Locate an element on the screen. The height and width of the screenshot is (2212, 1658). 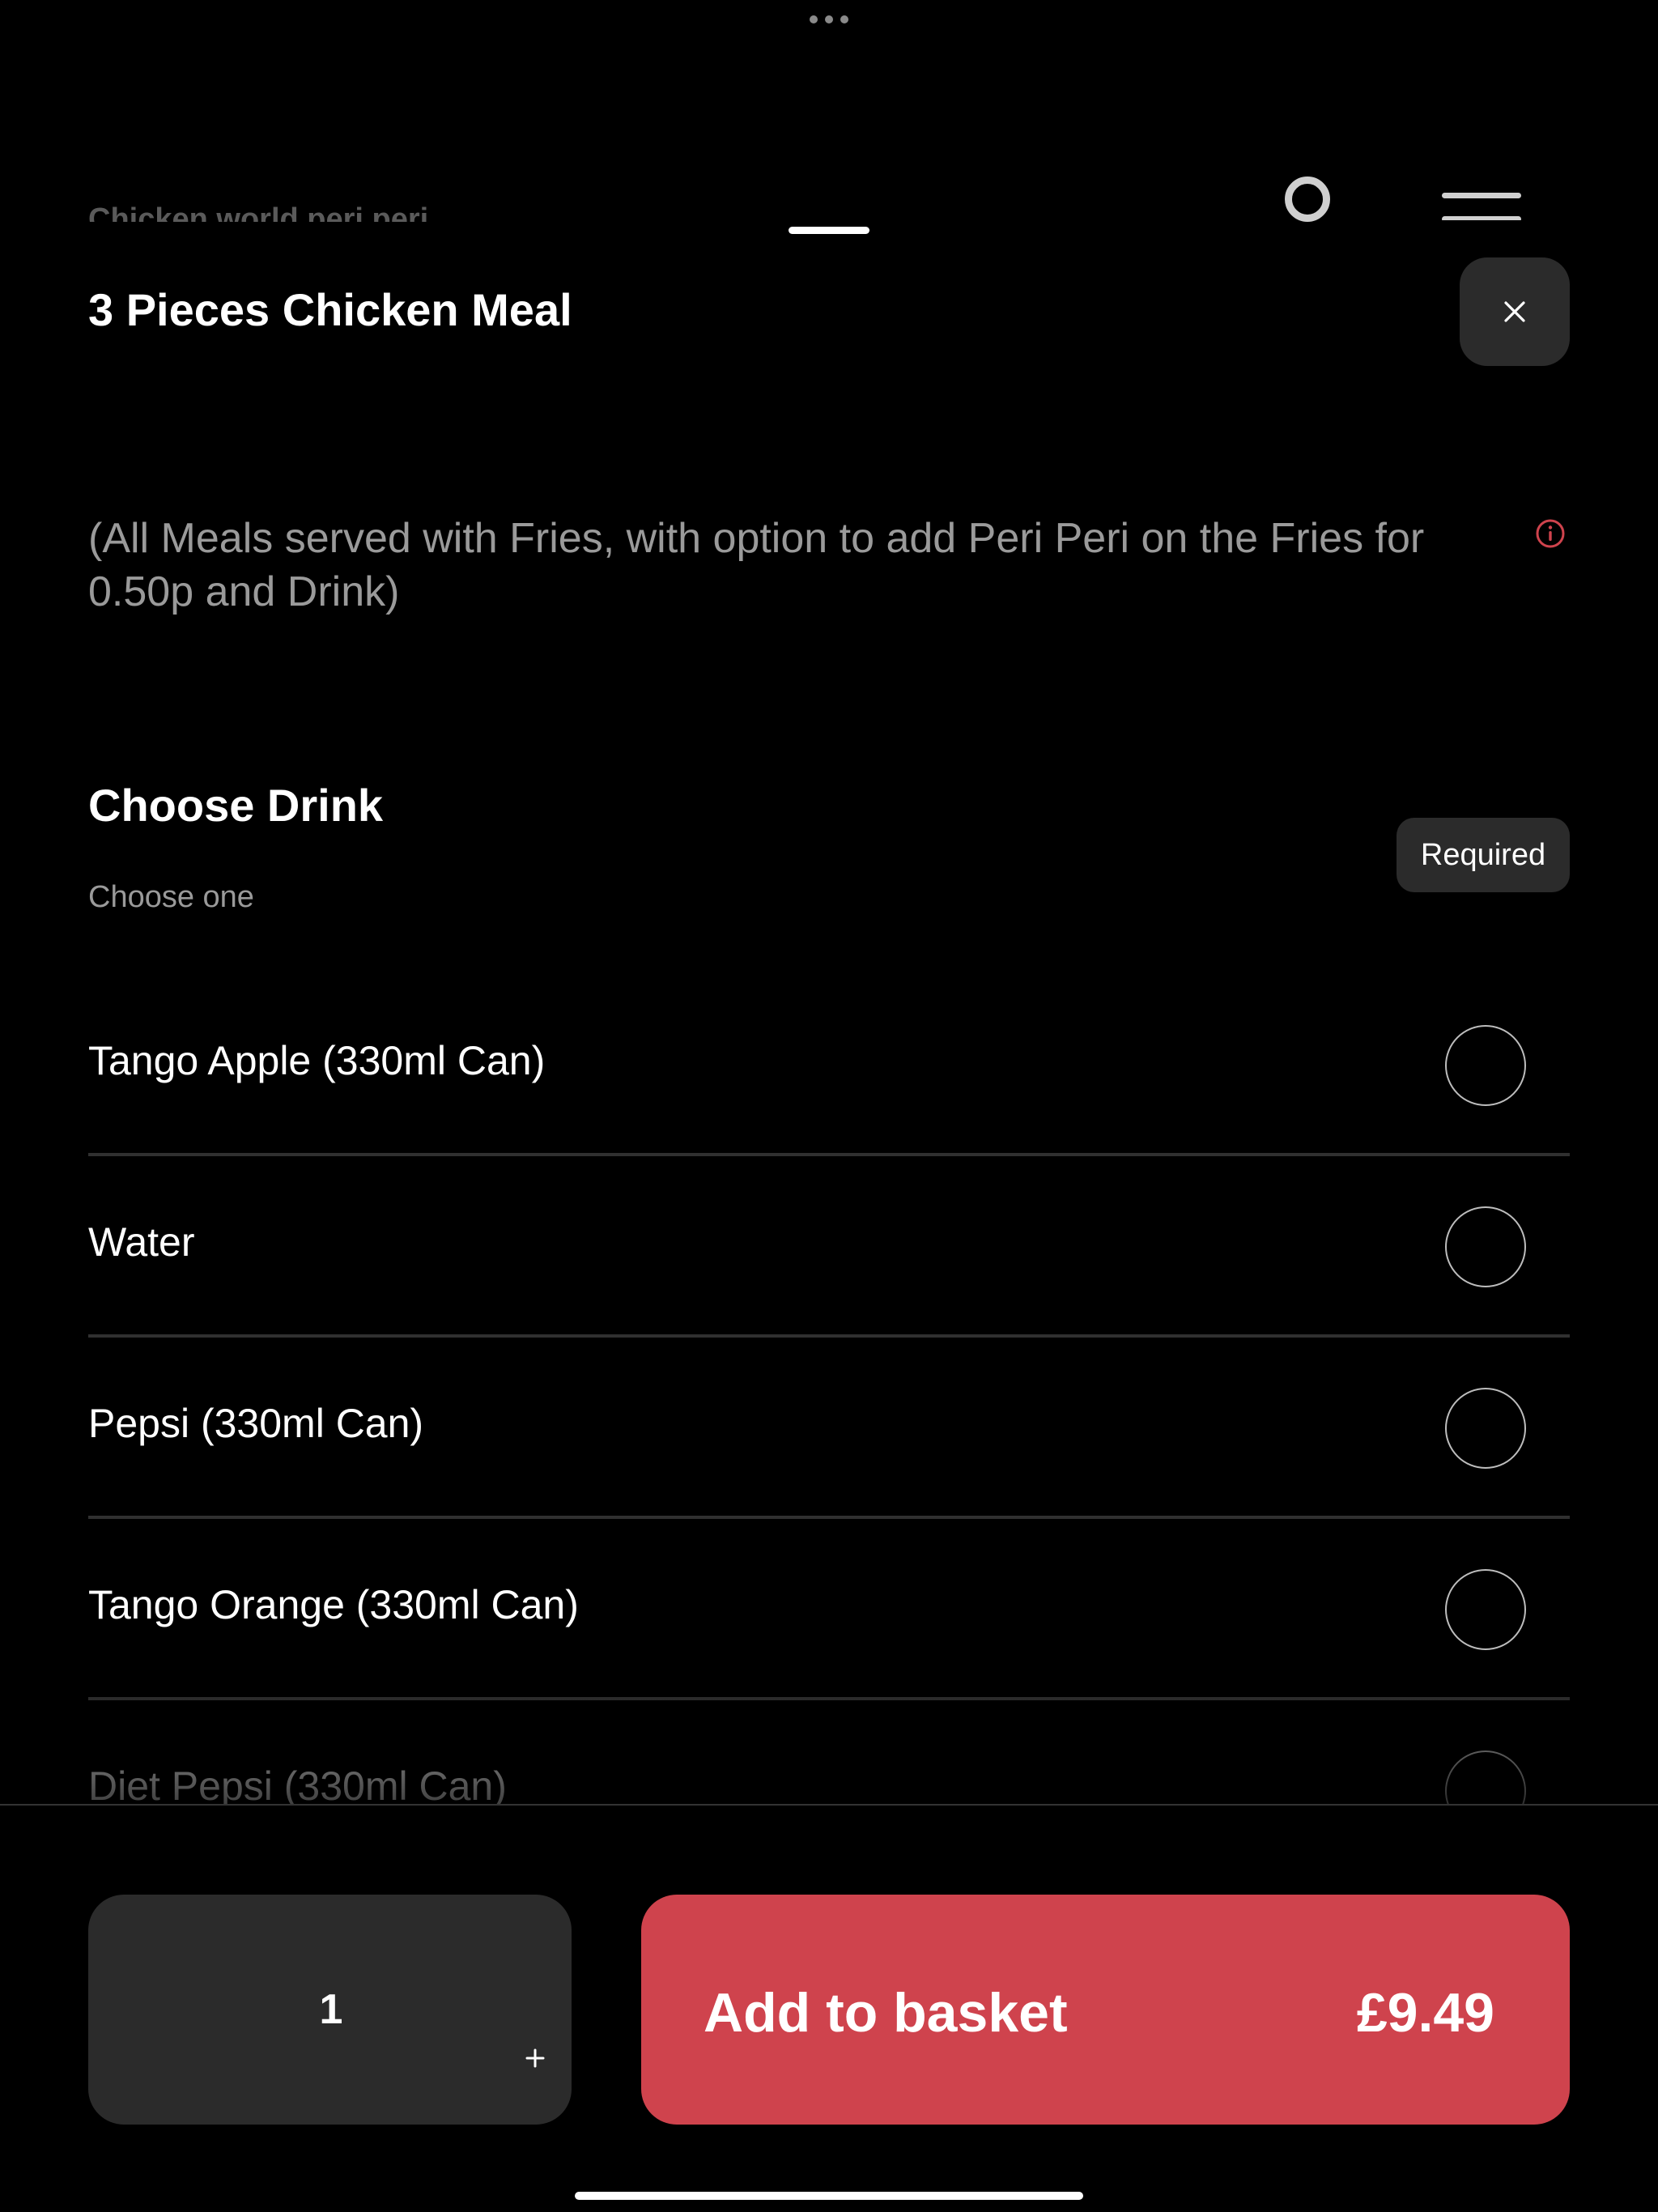
menu-icon is located at coordinates (1481, 207).